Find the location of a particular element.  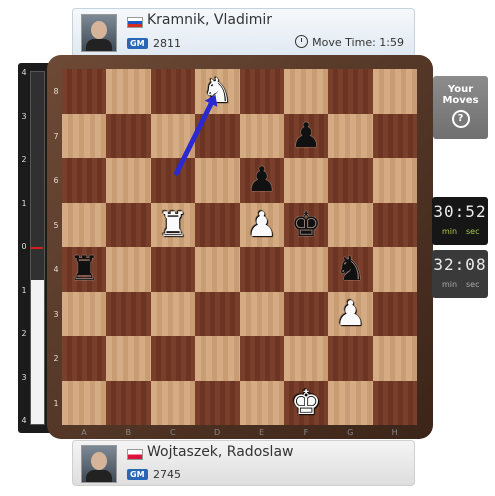

square-f5: ♚ is located at coordinates (306, 225).